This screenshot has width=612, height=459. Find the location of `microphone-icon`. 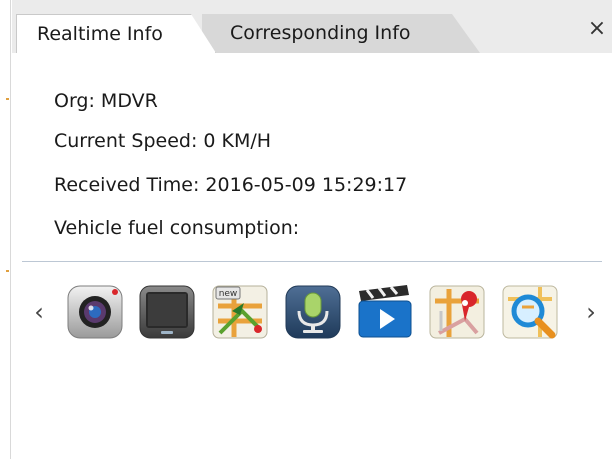

microphone-icon is located at coordinates (313, 311).